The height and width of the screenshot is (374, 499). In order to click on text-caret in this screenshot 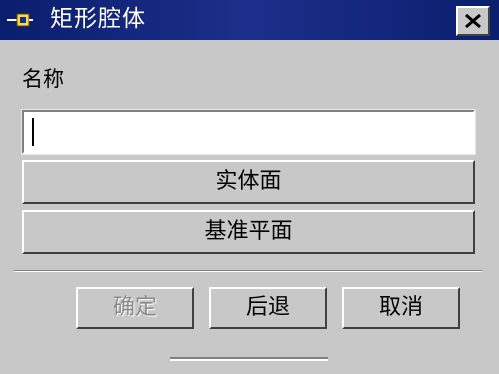, I will do `click(33, 132)`.